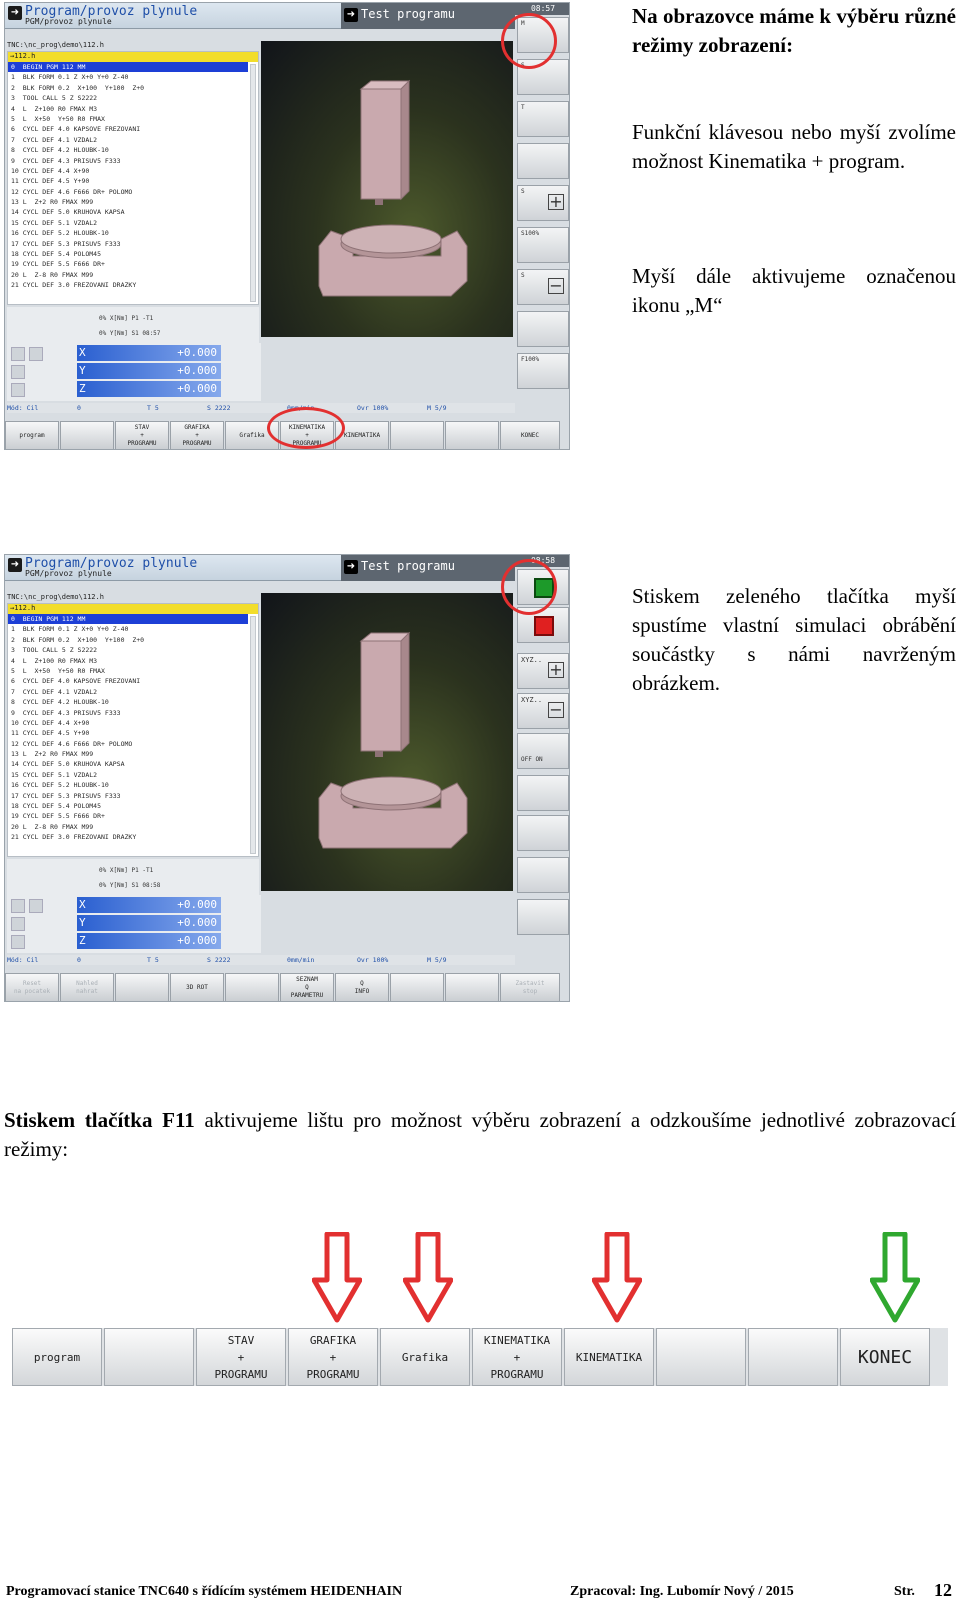 The width and height of the screenshot is (960, 1612). What do you see at coordinates (241, 1357) in the screenshot?
I see `bar-softkey-3: STAV + PROGRAMU` at bounding box center [241, 1357].